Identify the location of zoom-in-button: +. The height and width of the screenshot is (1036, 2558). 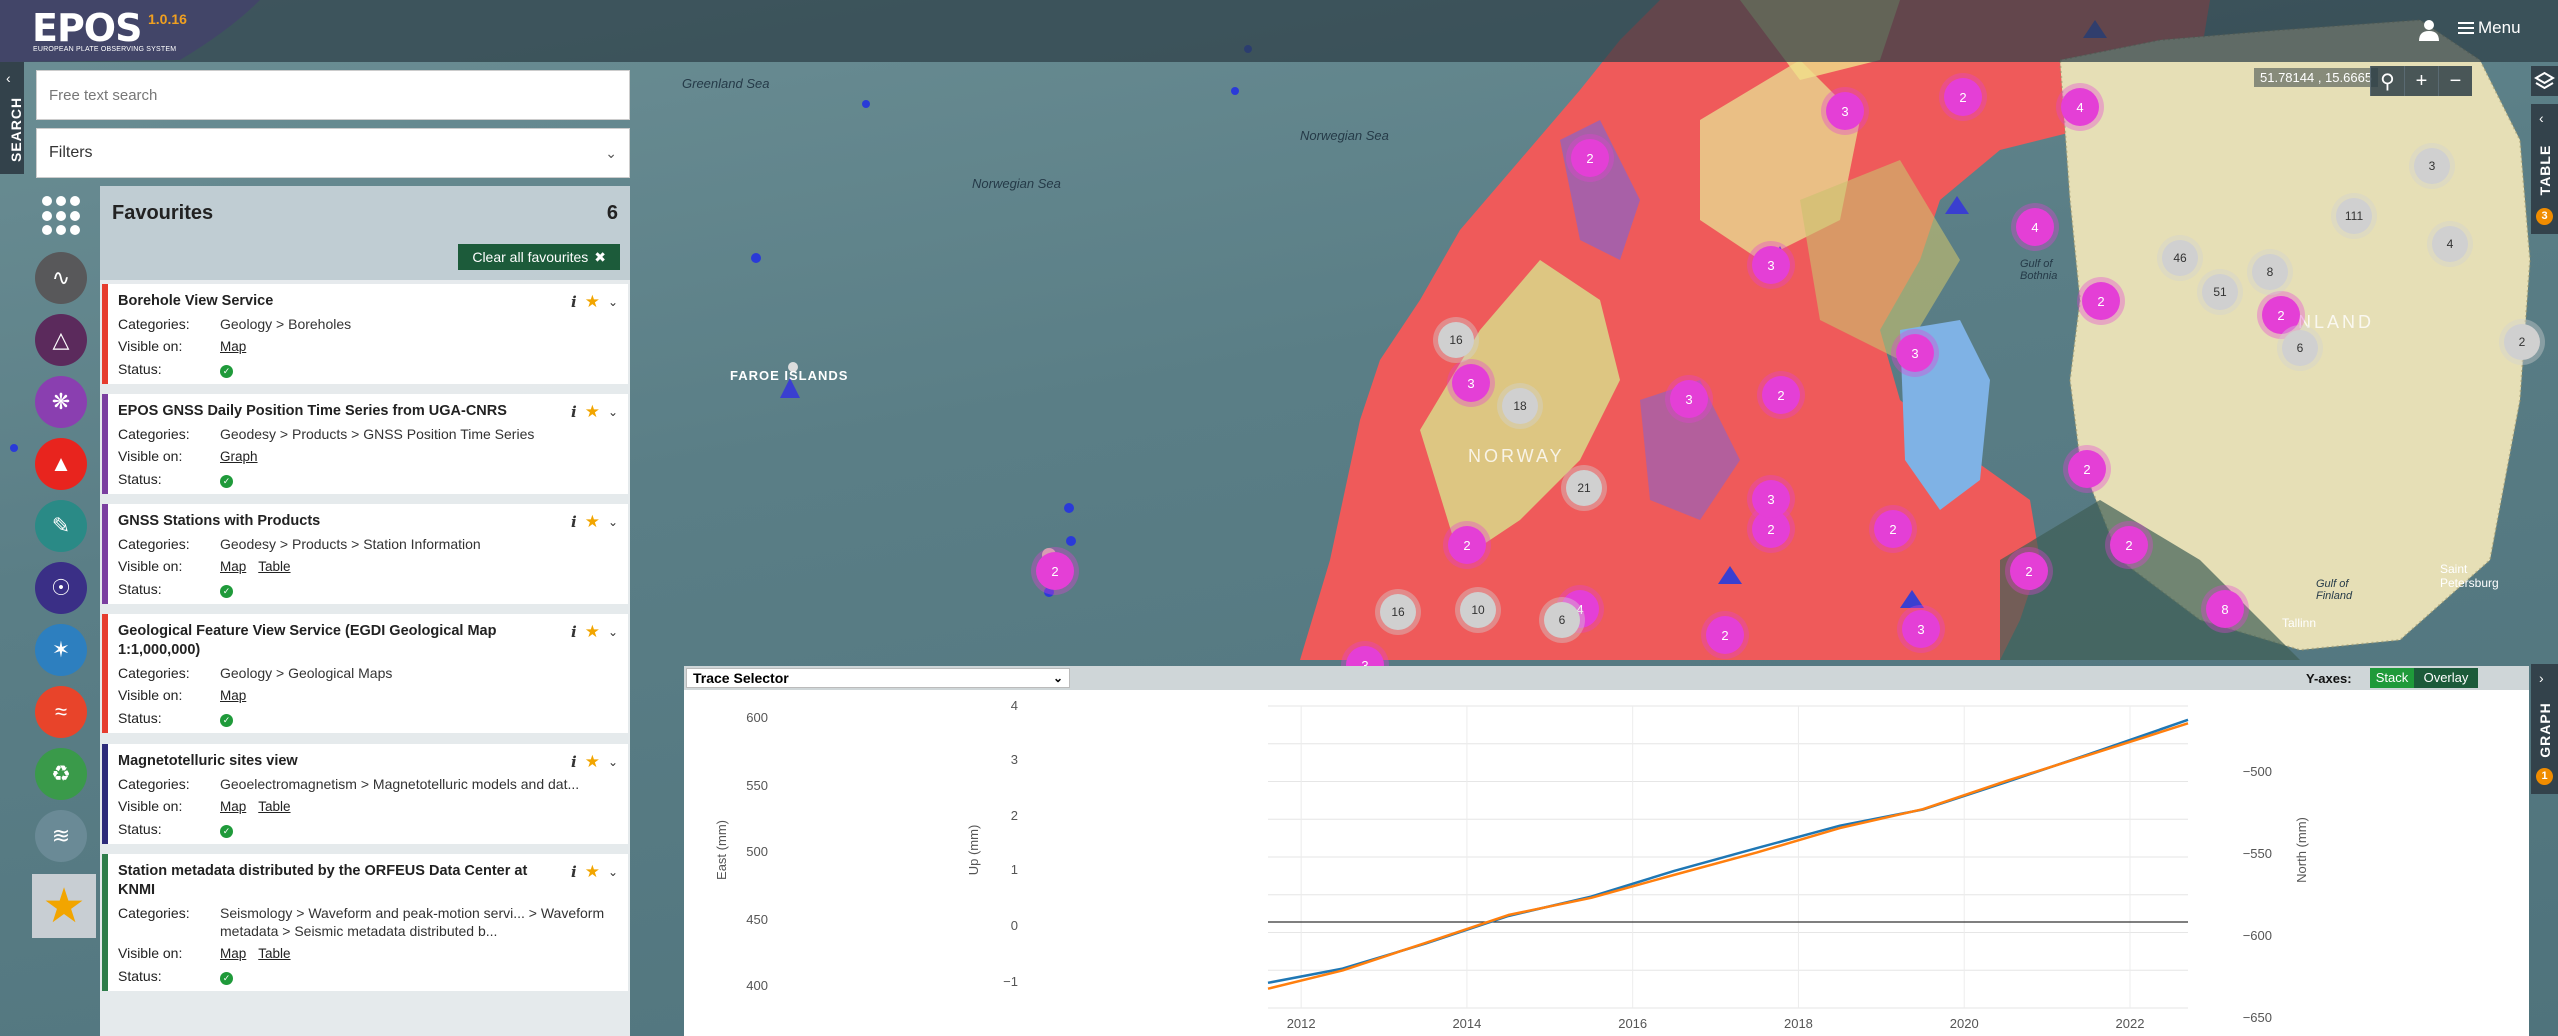
(2421, 81).